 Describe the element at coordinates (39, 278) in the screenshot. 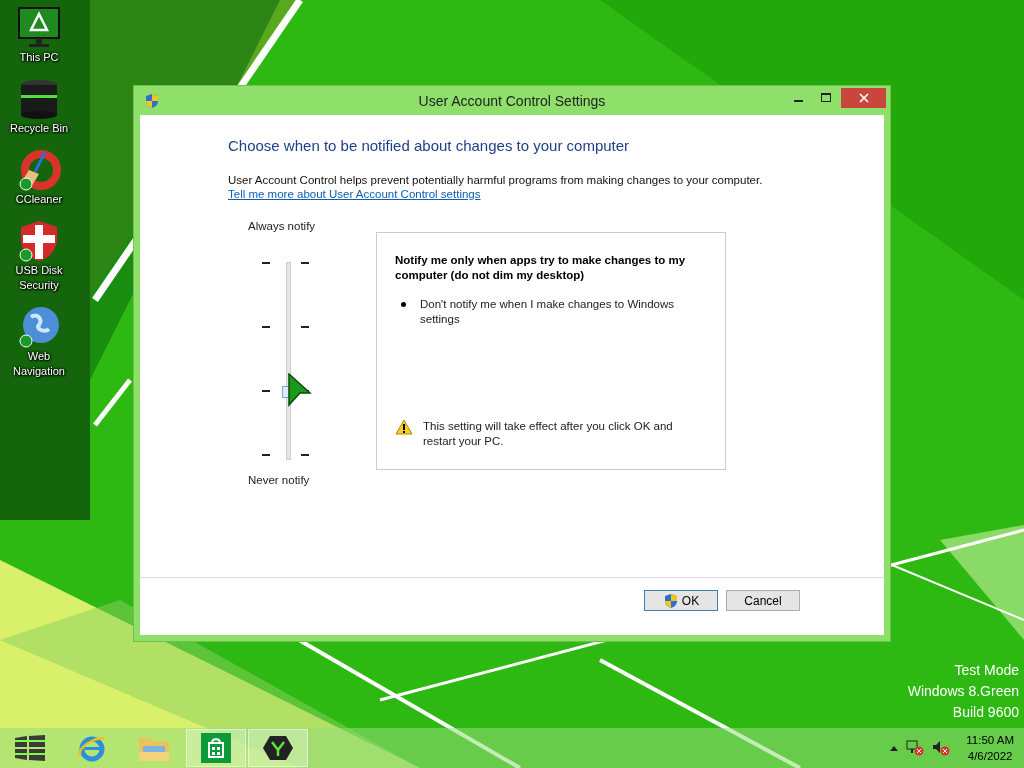

I see `desktop-icon-label: USB Disk Security` at that location.